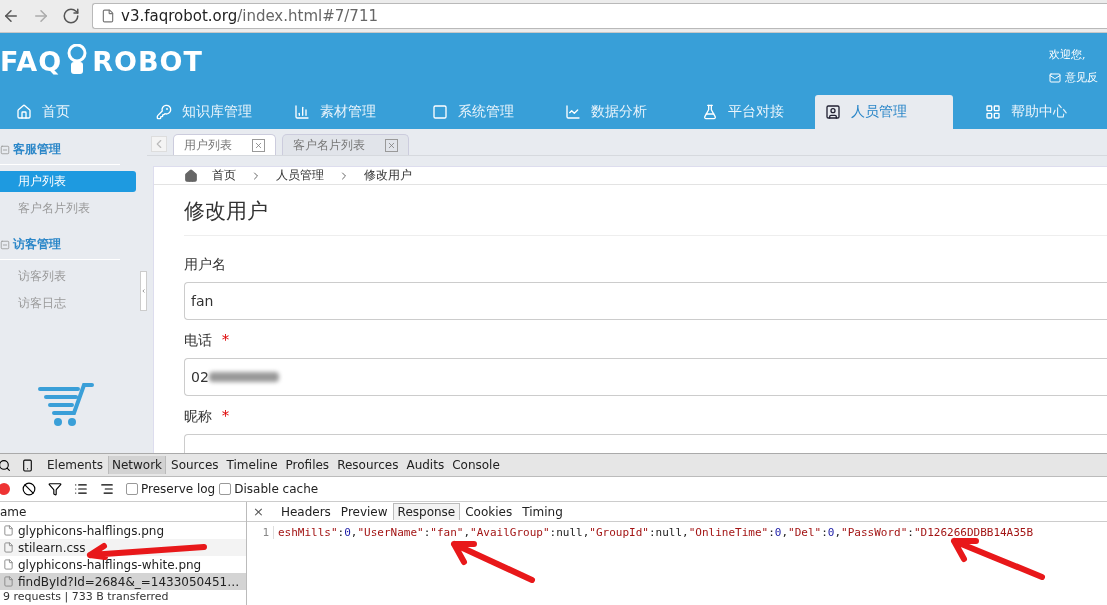 The width and height of the screenshot is (1107, 605). What do you see at coordinates (5, 465) in the screenshot?
I see `search-icon` at bounding box center [5, 465].